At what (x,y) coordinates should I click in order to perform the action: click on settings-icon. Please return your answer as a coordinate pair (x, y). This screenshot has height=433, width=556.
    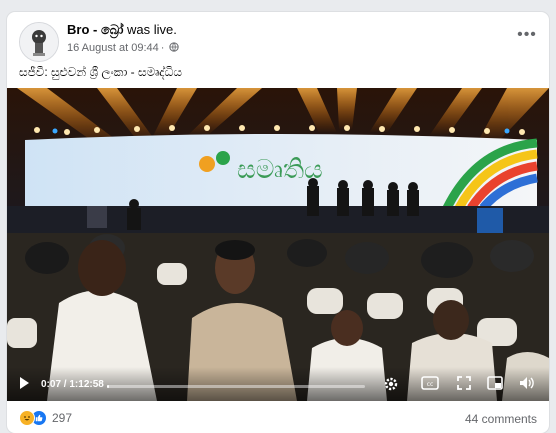
    Looking at the image, I should click on (391, 386).